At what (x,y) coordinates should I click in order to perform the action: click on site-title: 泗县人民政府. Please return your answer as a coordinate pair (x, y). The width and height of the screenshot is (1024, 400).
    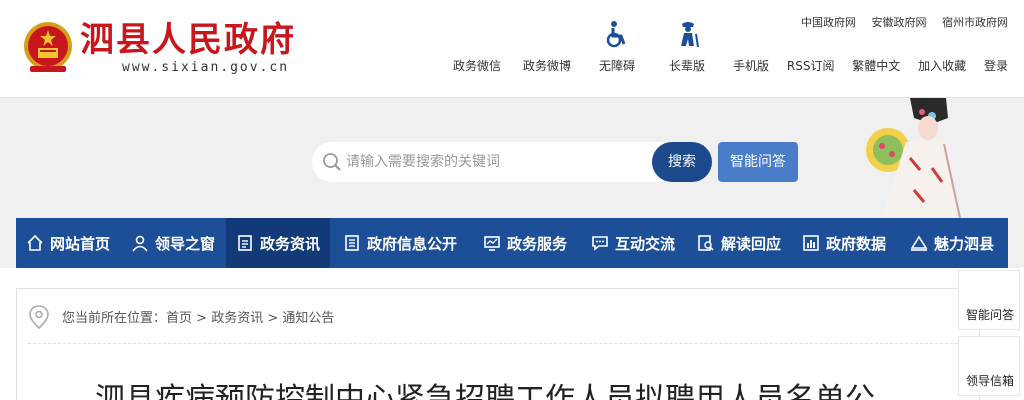
    Looking at the image, I should click on (188, 40).